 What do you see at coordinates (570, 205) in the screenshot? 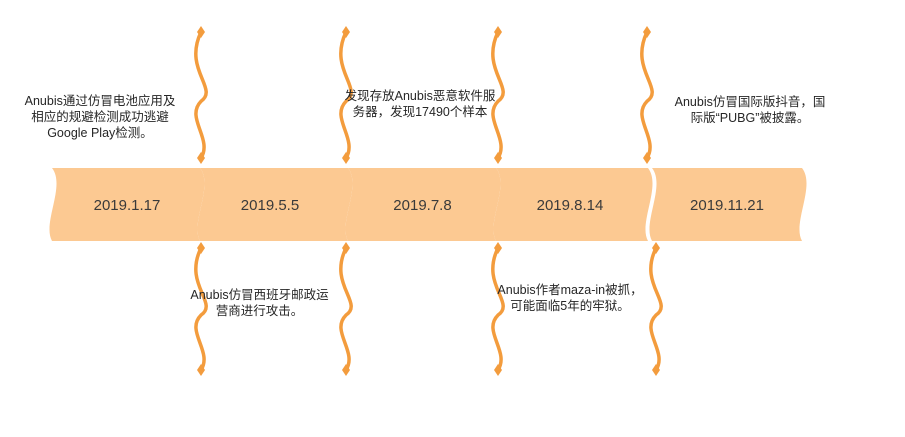
I see `event-date-4: 2019.8.14` at bounding box center [570, 205].